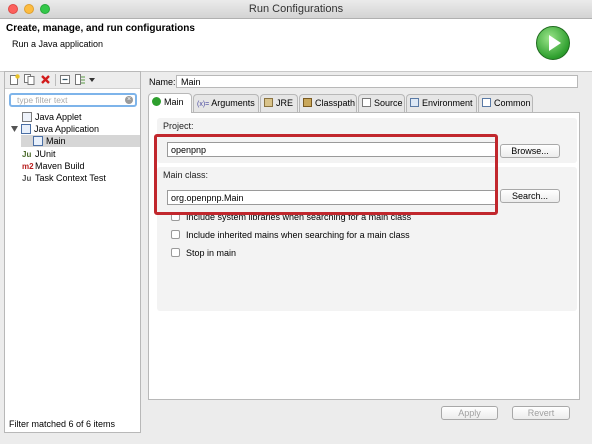 This screenshot has width=592, height=444. Describe the element at coordinates (211, 253) in the screenshot. I see `checkbox-label: Stop in main` at that location.